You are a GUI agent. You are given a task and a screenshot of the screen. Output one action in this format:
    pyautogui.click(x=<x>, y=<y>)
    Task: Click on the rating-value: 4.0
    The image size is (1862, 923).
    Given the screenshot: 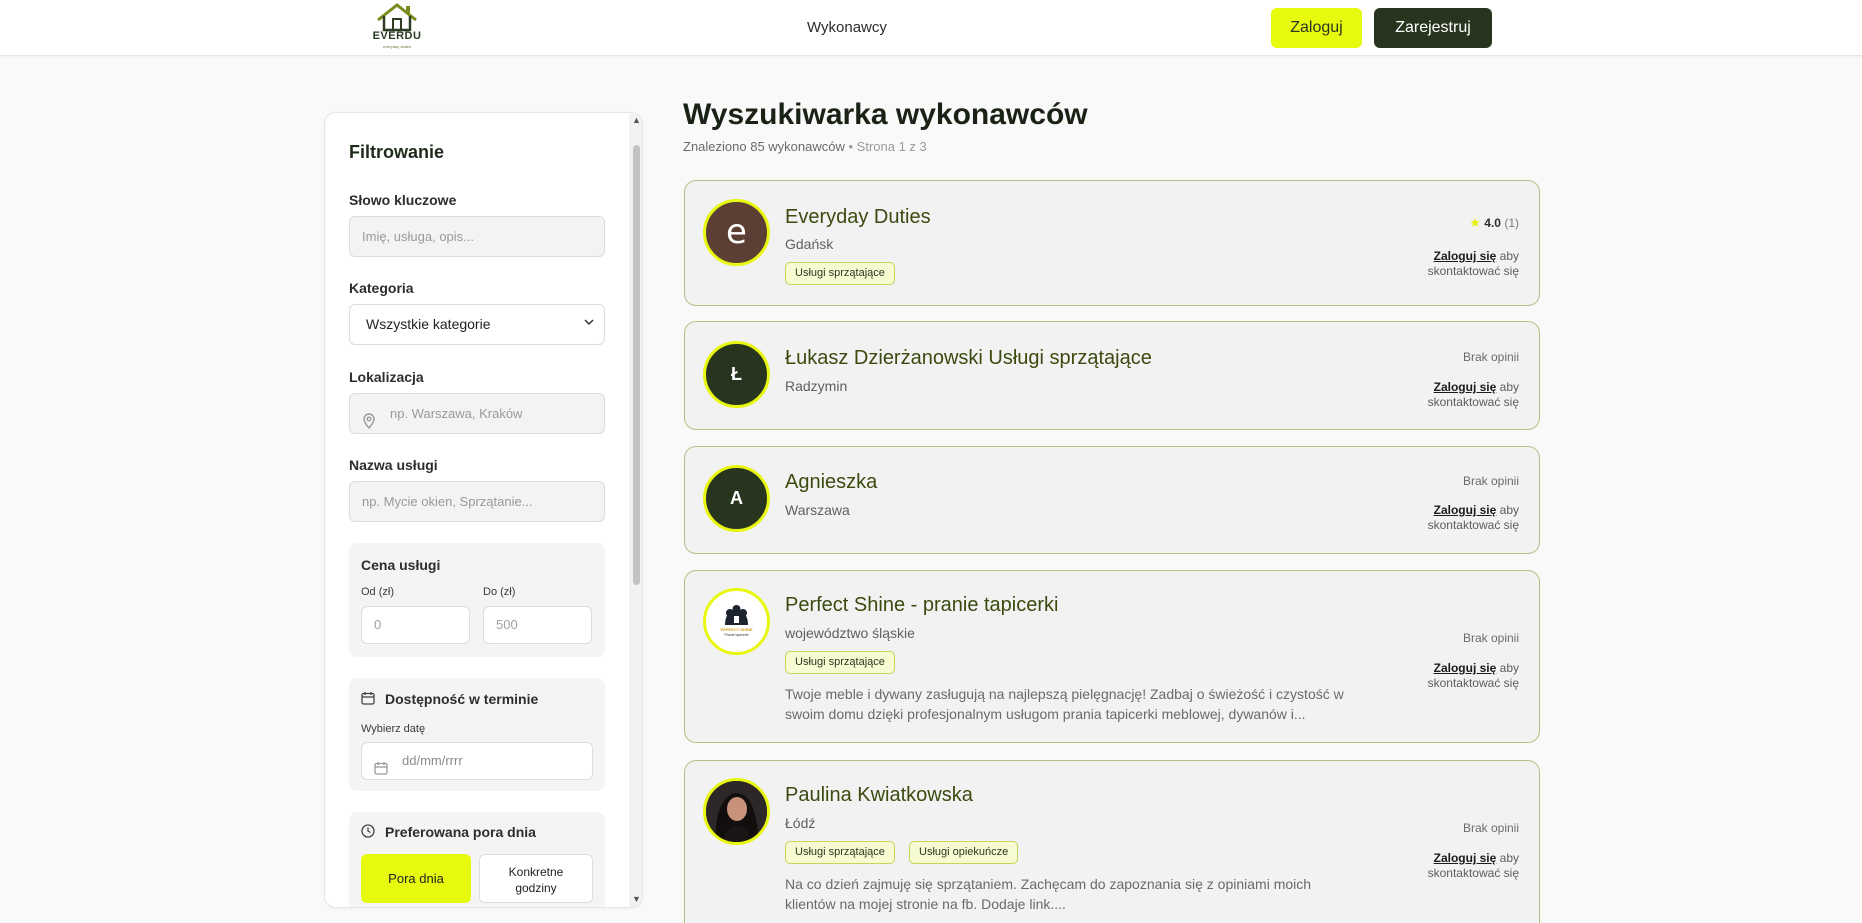 What is the action you would take?
    pyautogui.click(x=1492, y=223)
    